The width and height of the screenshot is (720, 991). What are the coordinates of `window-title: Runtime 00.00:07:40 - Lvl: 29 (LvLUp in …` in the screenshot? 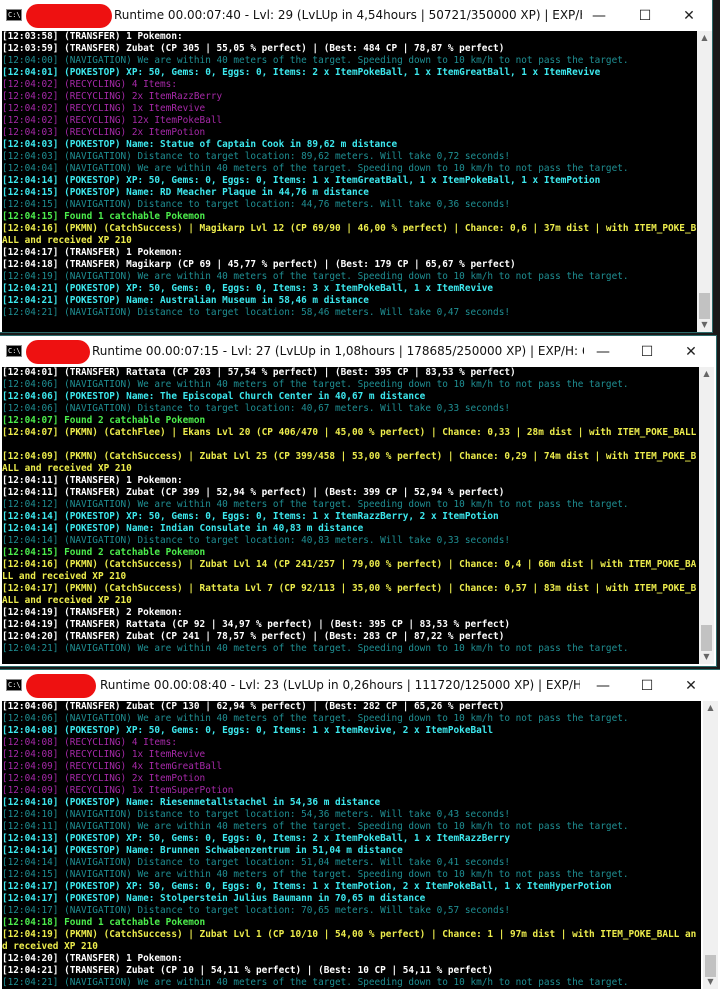 It's located at (348, 15).